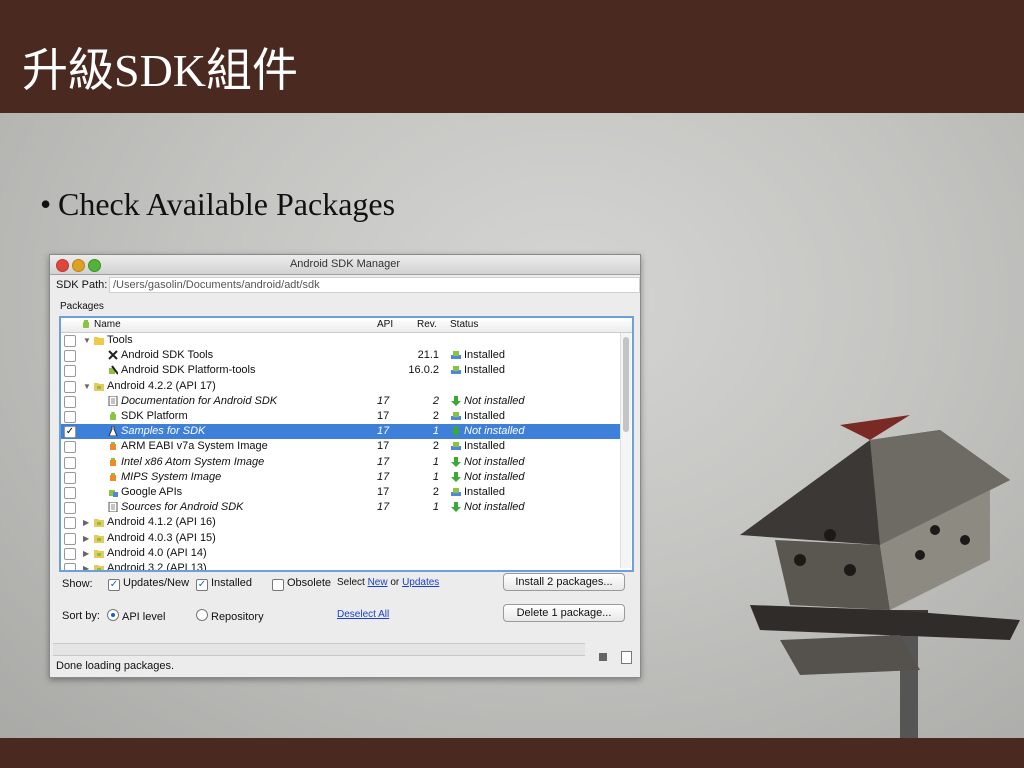 This screenshot has width=1024, height=768. Describe the element at coordinates (341, 432) in the screenshot. I see `table-row: ✓ Samples for SDK 17 1 Not installed` at that location.